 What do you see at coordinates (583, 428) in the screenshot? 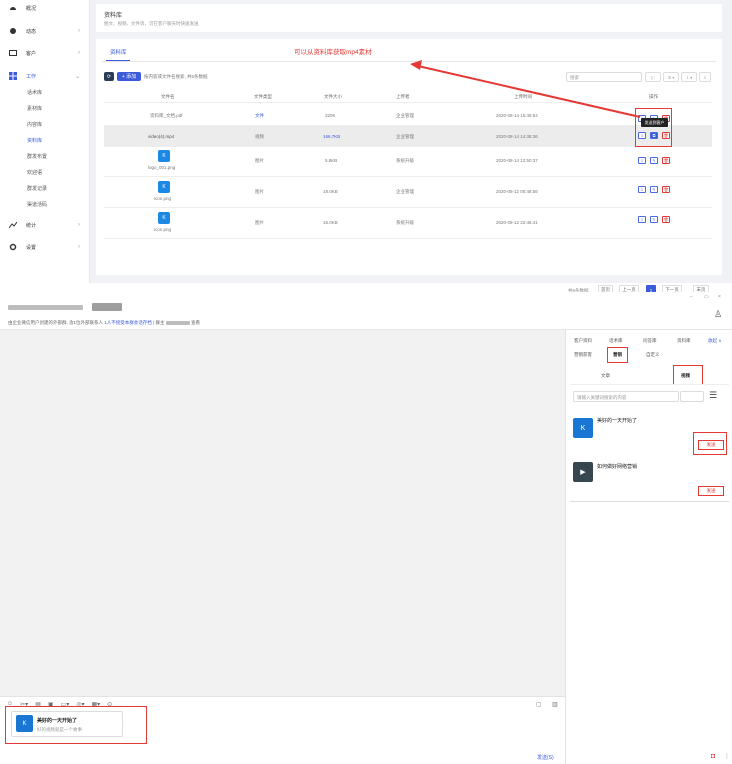
I see `video-thumbnail: K` at bounding box center [583, 428].